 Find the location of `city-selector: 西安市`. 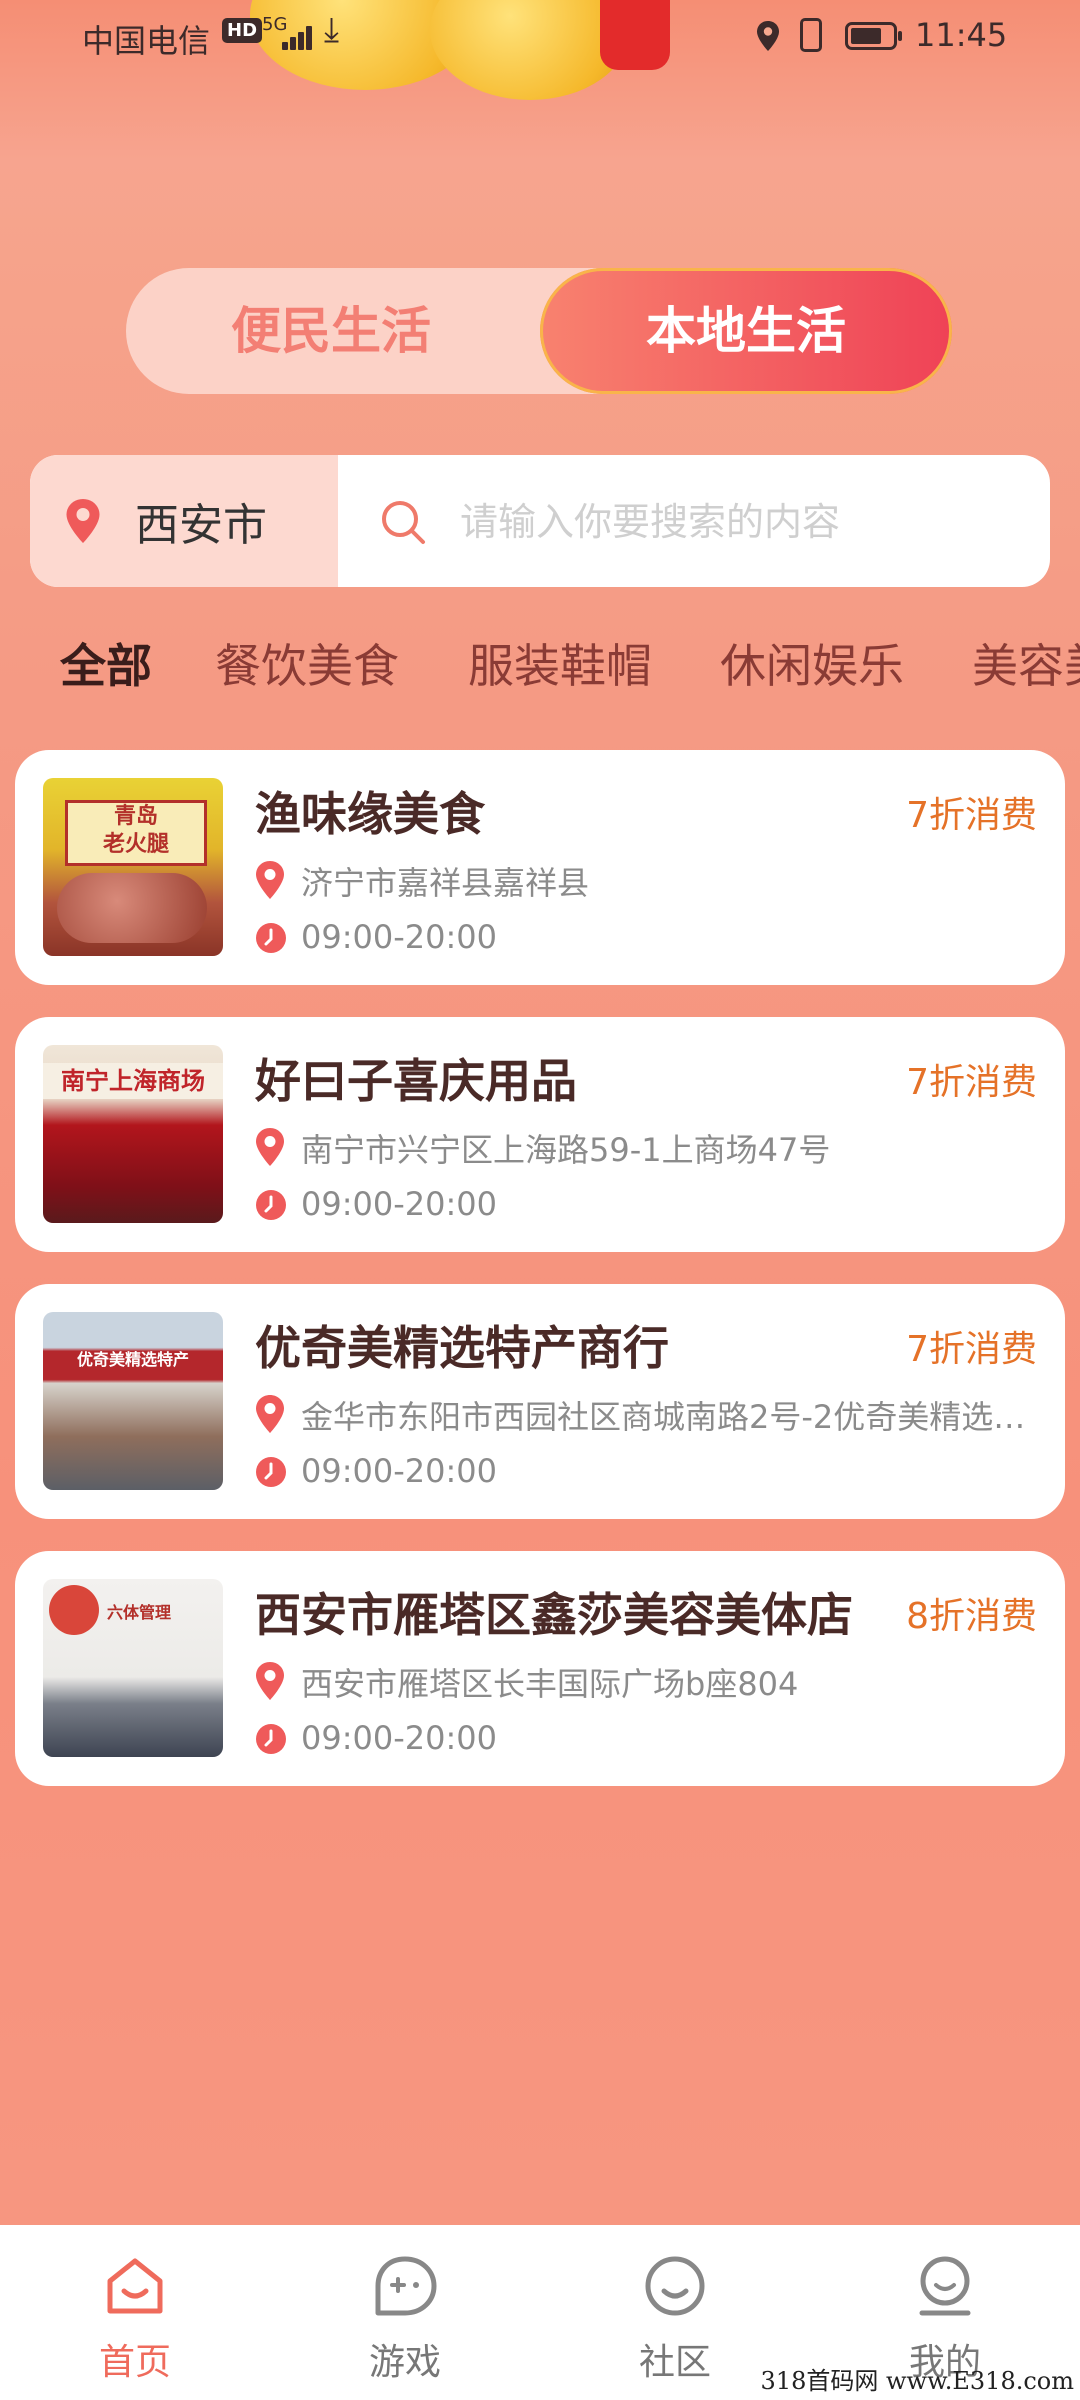

city-selector: 西安市 is located at coordinates (184, 521).